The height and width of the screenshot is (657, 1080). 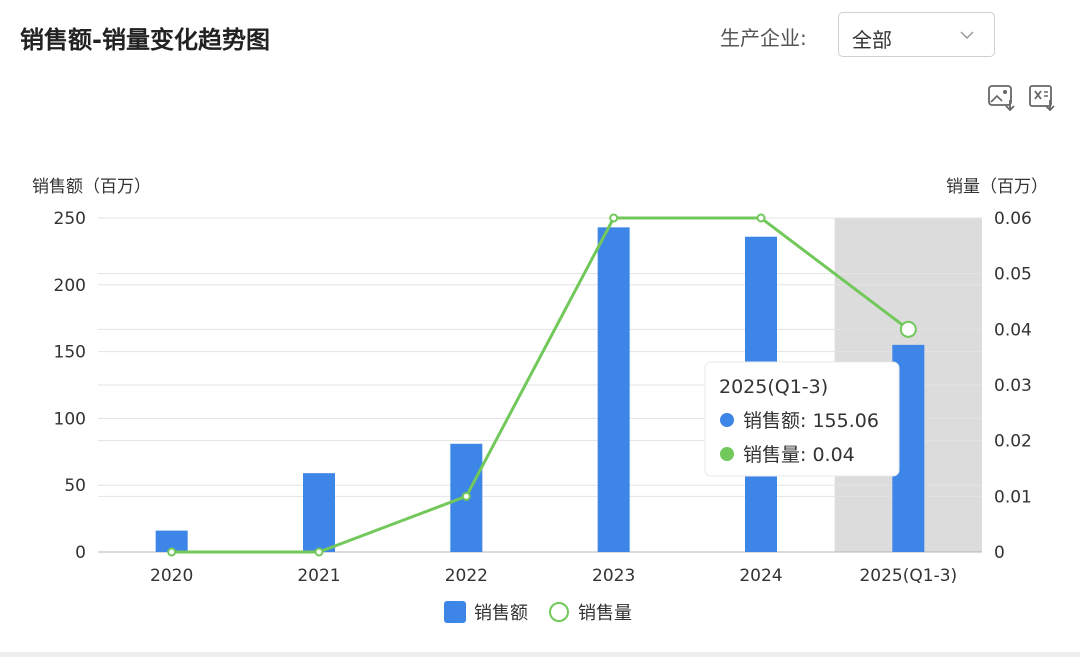 I want to click on left-axis-title: 销售额（百万）, so click(x=91, y=187).